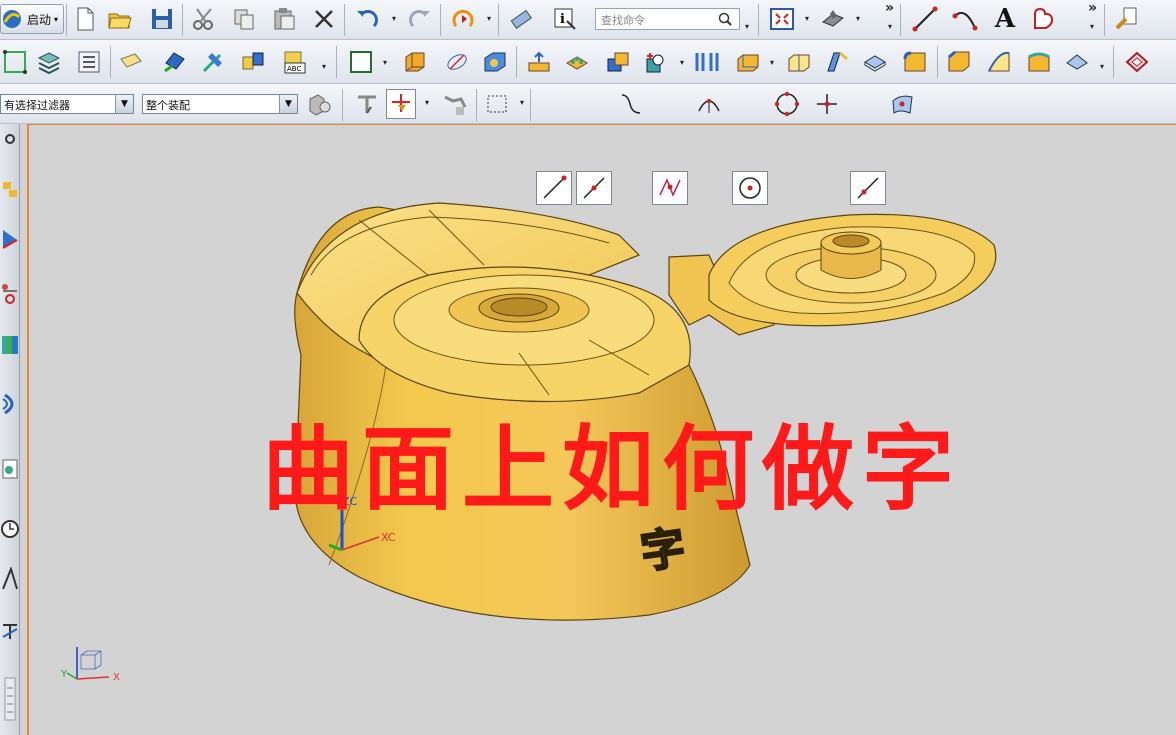  Describe the element at coordinates (833, 19) in the screenshot. I see `render-style-icon` at that location.